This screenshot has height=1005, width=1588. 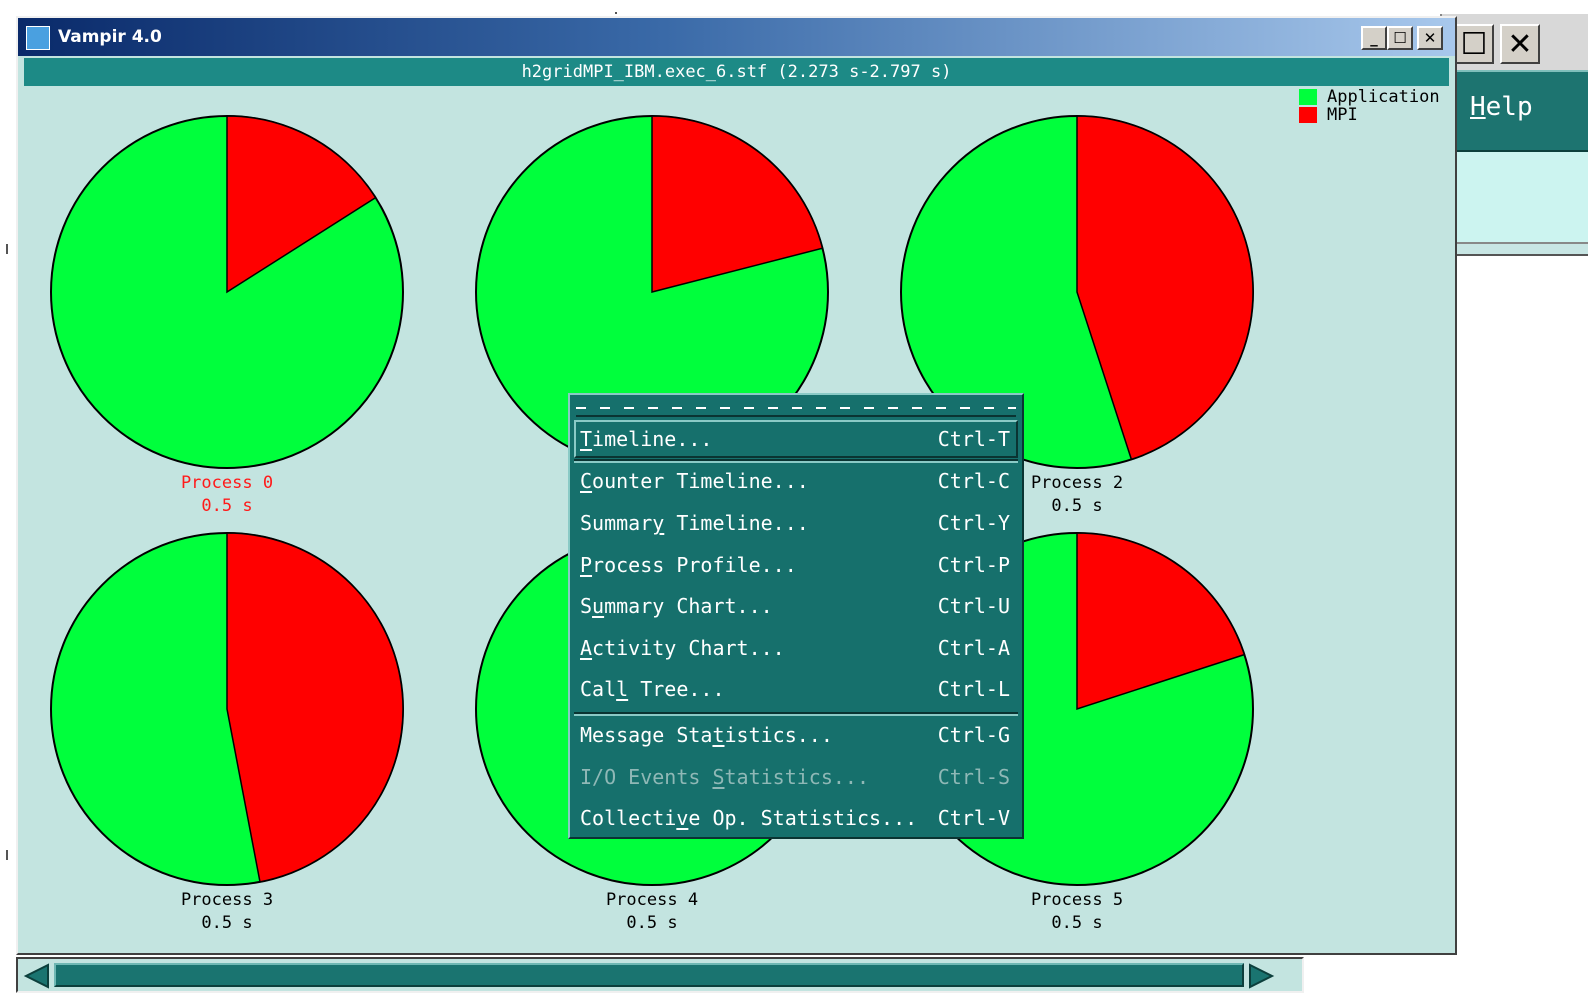 I want to click on menu-item-shortcut: Ctrl-P, so click(x=973, y=565).